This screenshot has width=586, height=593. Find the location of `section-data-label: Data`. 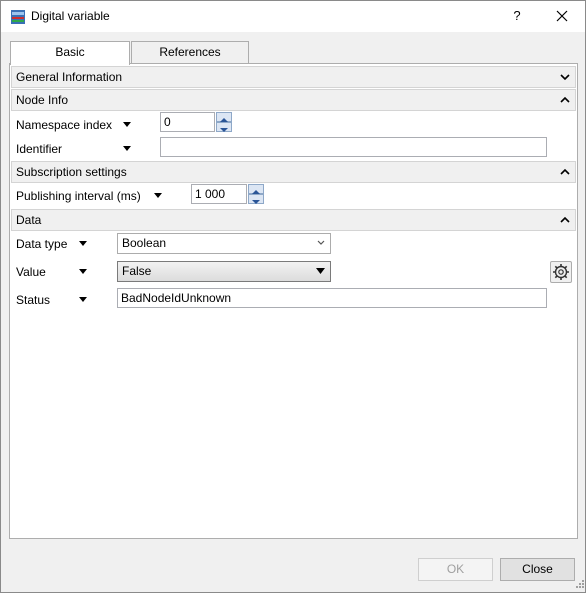

section-data-label: Data is located at coordinates (29, 220).